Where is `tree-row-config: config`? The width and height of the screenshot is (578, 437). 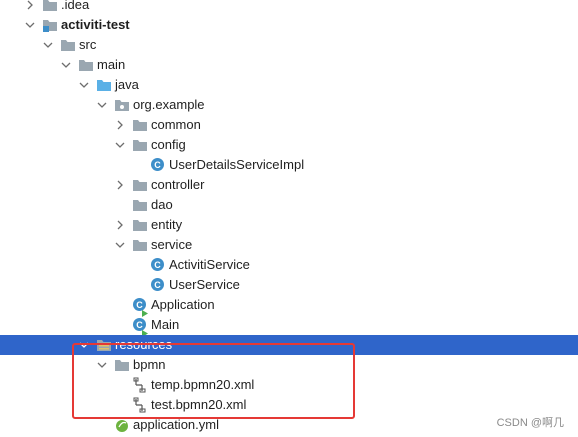 tree-row-config: config is located at coordinates (289, 145).